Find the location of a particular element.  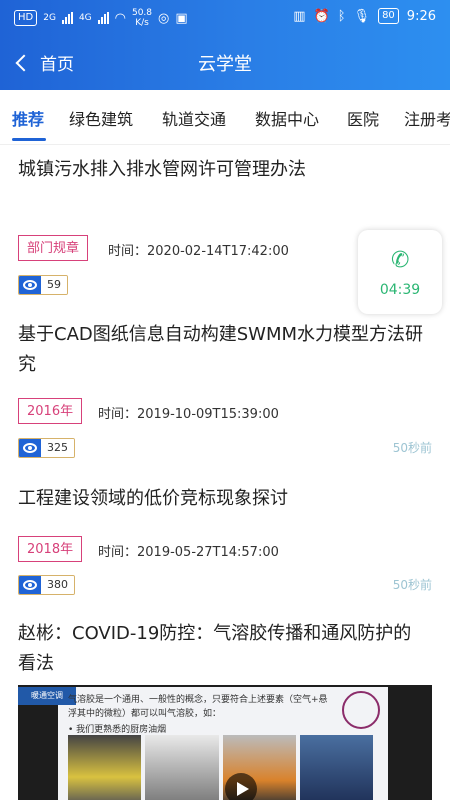

article-time: 时间：2019-10-09T15:39:00 is located at coordinates (188, 414).